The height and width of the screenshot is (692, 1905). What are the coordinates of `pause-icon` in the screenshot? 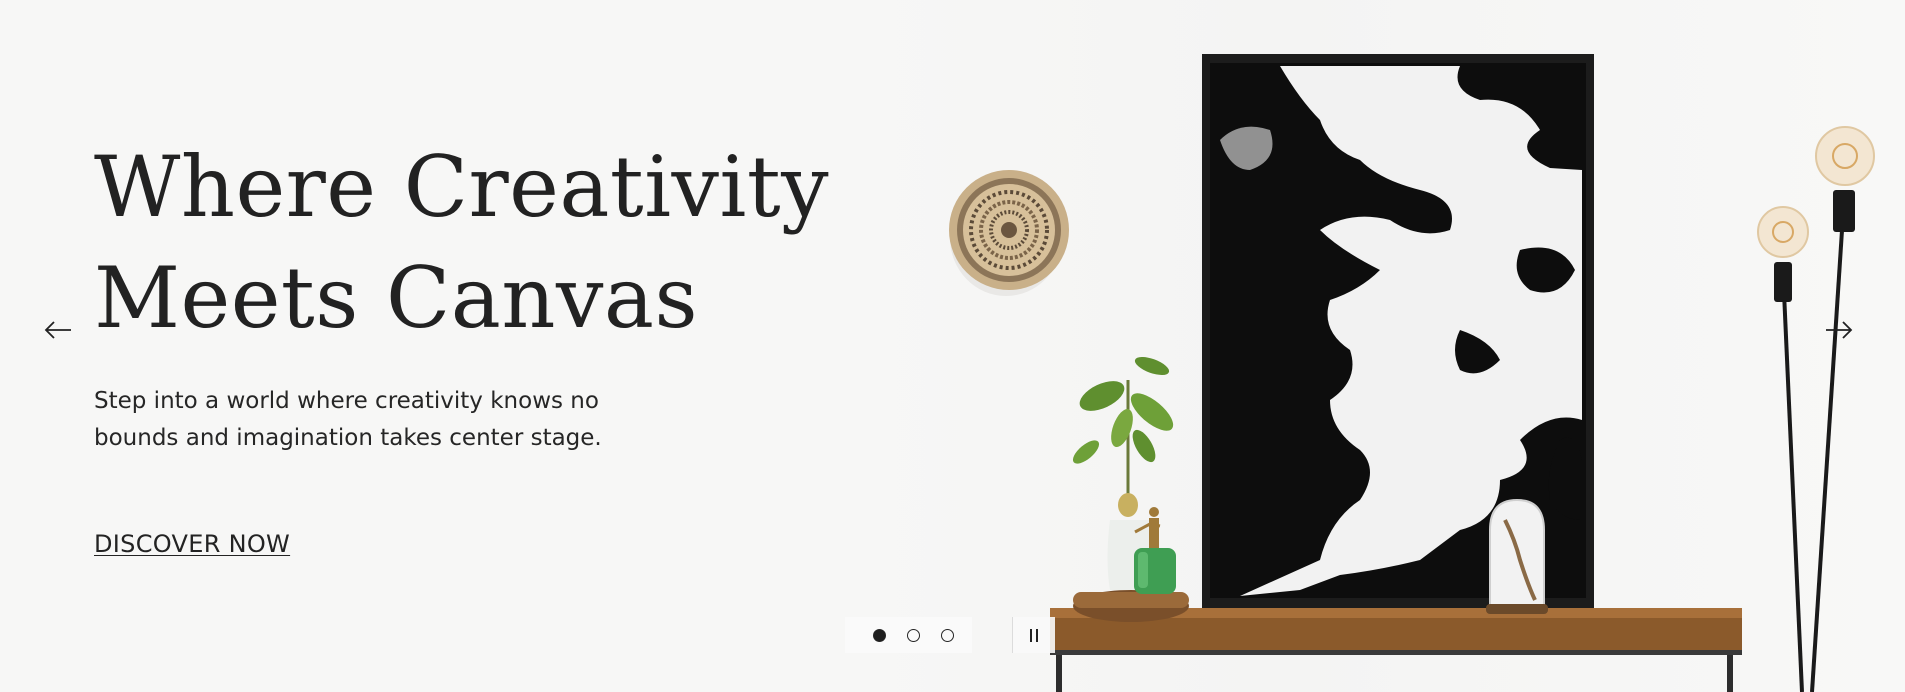 It's located at (1031, 635).